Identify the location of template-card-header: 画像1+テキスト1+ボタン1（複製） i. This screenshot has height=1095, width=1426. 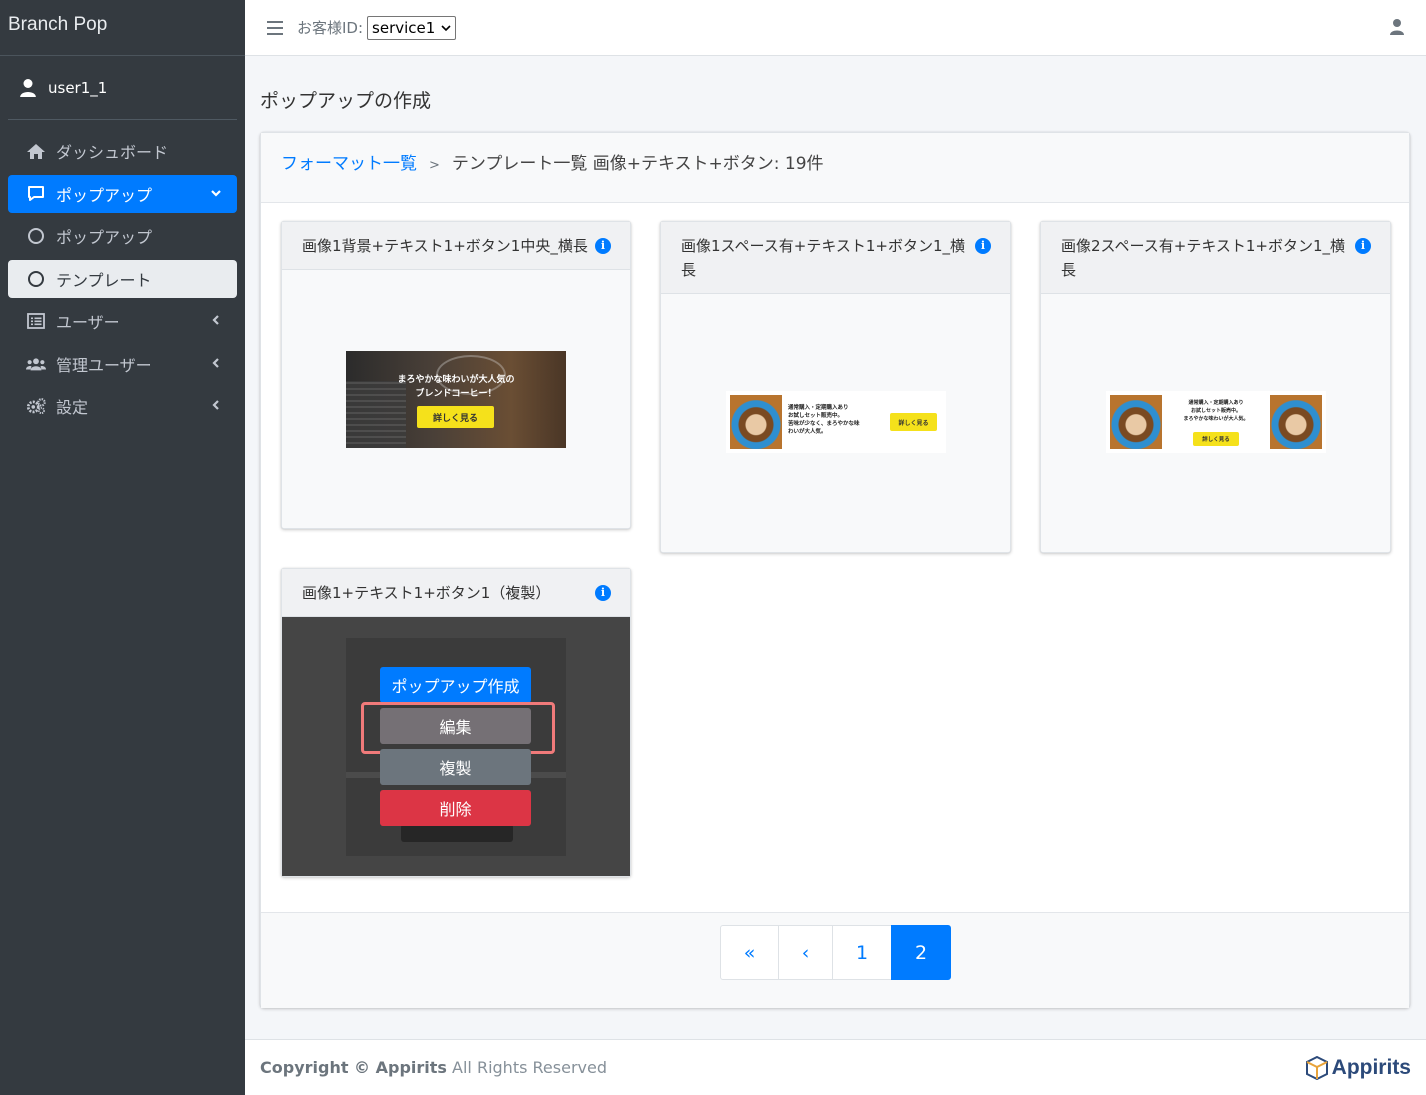
(456, 593).